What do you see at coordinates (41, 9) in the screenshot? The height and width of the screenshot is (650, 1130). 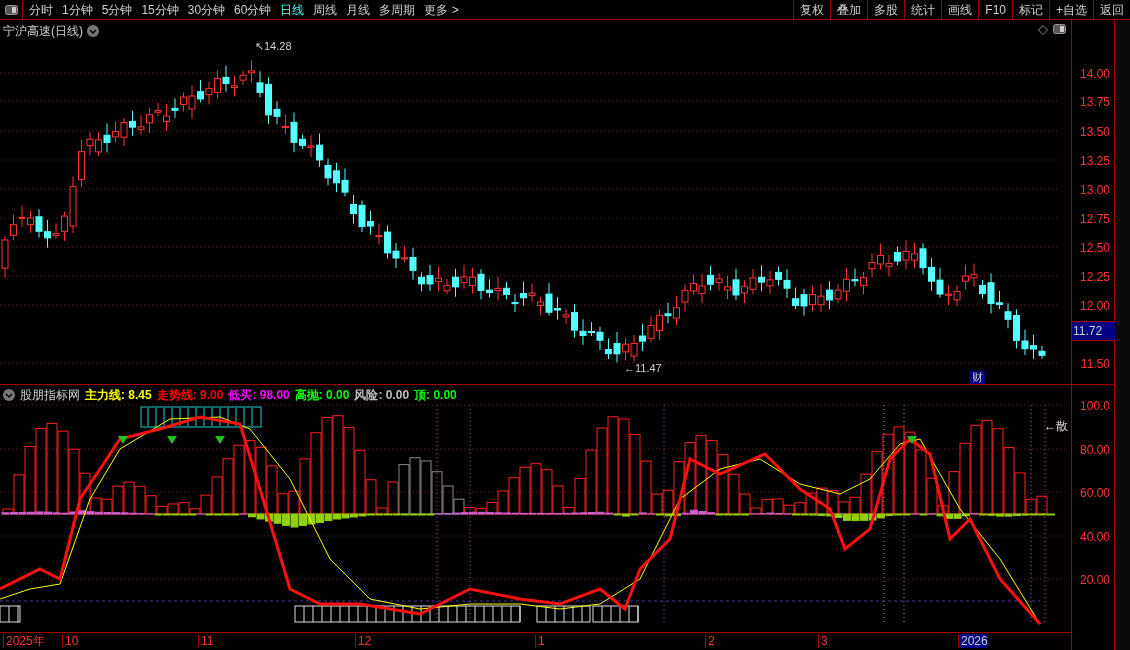 I see `period-tab: 分时` at bounding box center [41, 9].